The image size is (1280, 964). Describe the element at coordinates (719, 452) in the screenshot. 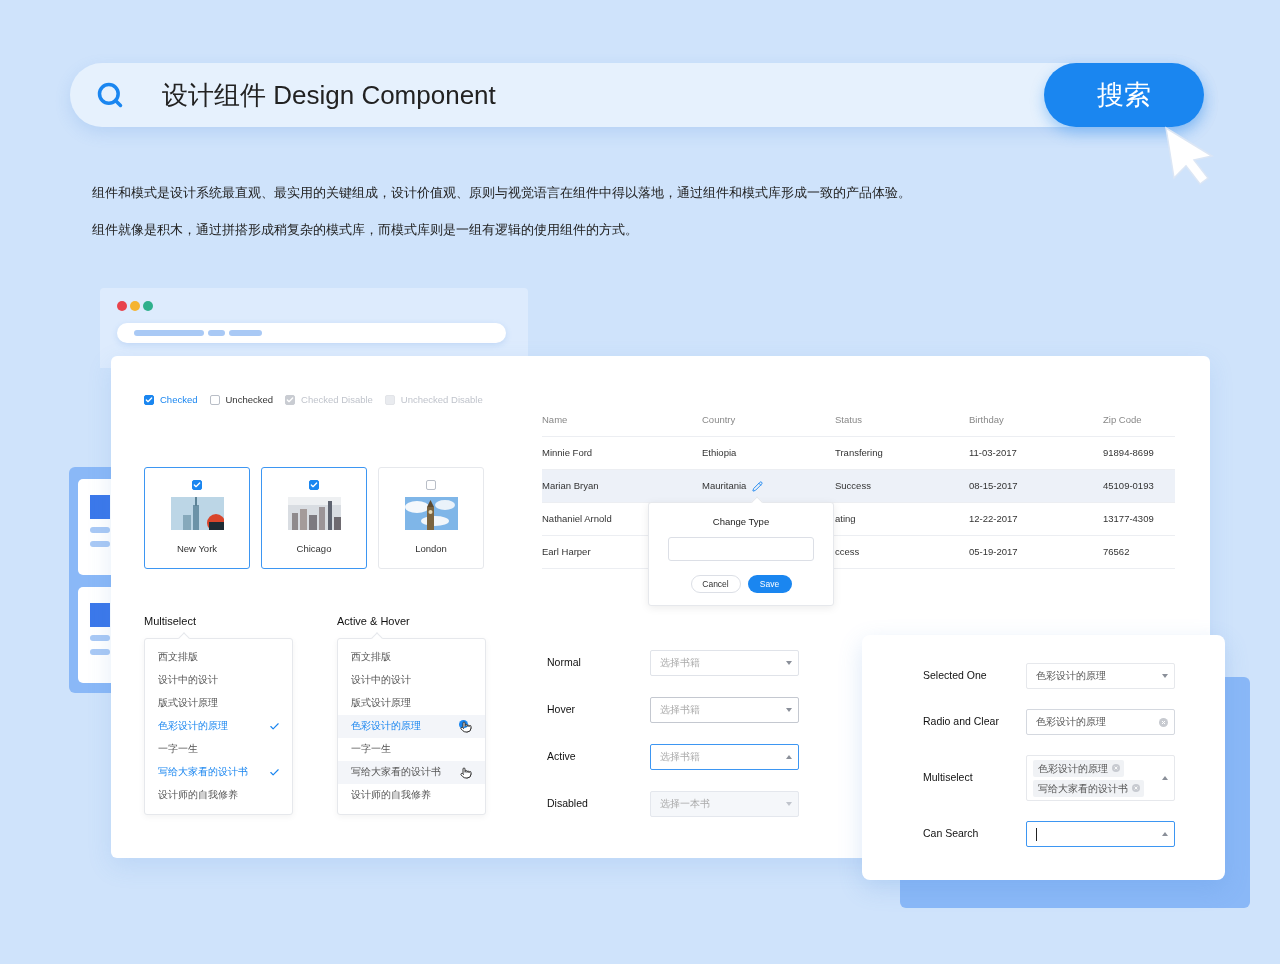

I see `table-cell-text: Ethiopia` at that location.